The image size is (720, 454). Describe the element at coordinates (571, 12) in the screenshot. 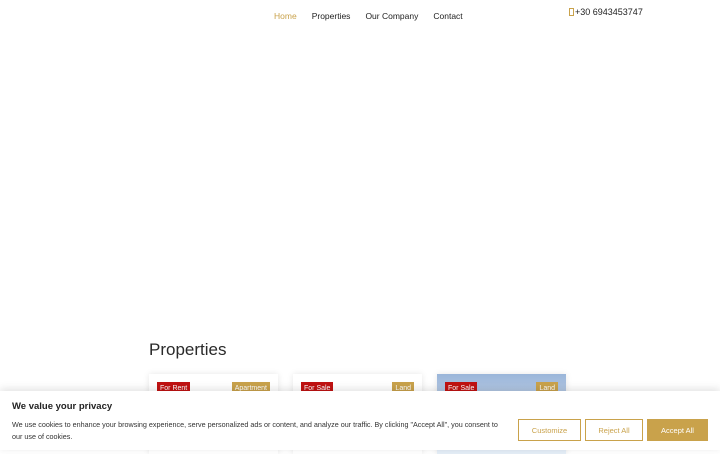

I see `phone-icon` at that location.